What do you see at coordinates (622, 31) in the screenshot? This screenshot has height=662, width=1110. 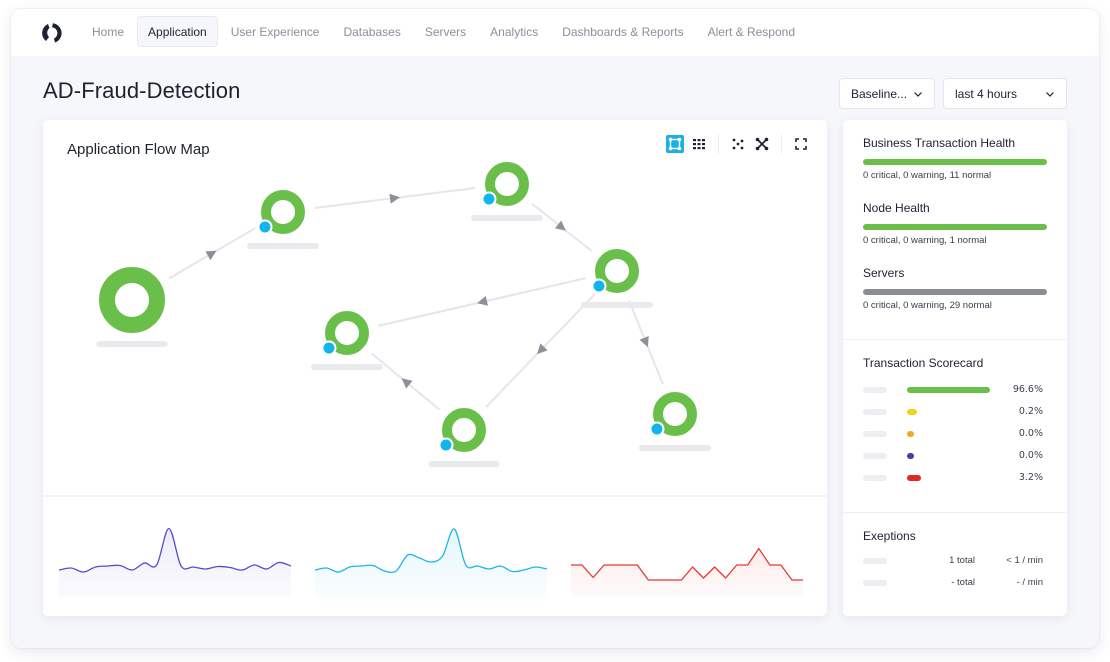 I see `nav-item-dashboards-reports: Dashboards & Reports` at bounding box center [622, 31].